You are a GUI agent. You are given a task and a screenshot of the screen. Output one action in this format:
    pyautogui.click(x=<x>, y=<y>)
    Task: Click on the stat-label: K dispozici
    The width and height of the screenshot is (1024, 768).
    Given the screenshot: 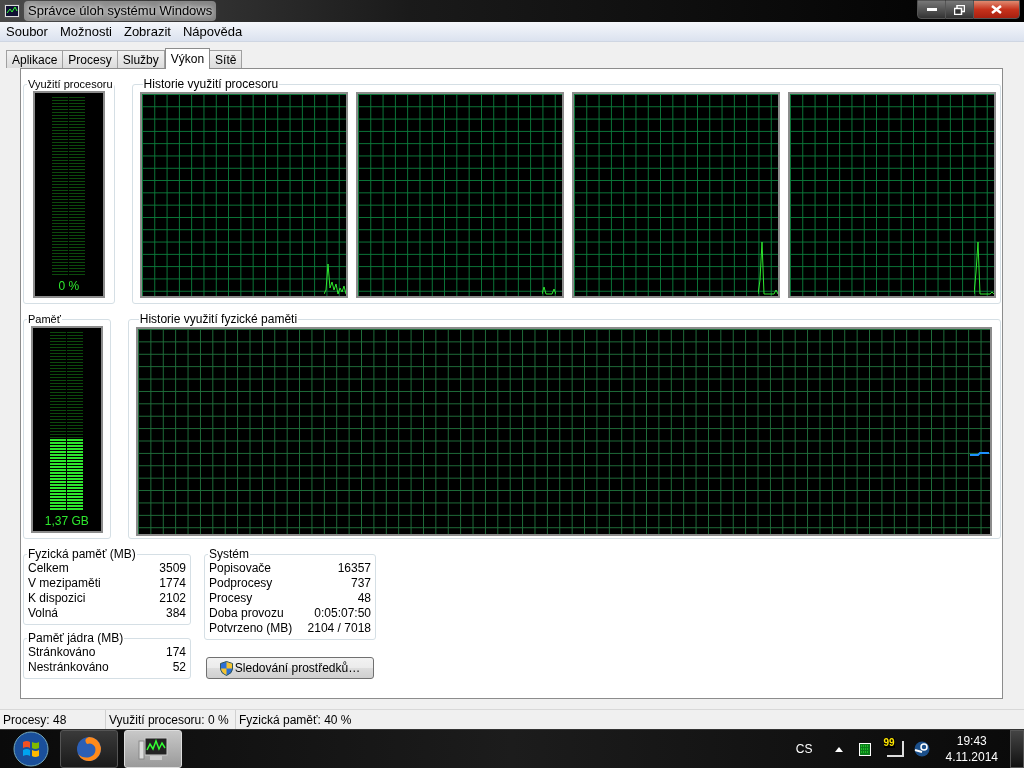 What is the action you would take?
    pyautogui.click(x=57, y=598)
    